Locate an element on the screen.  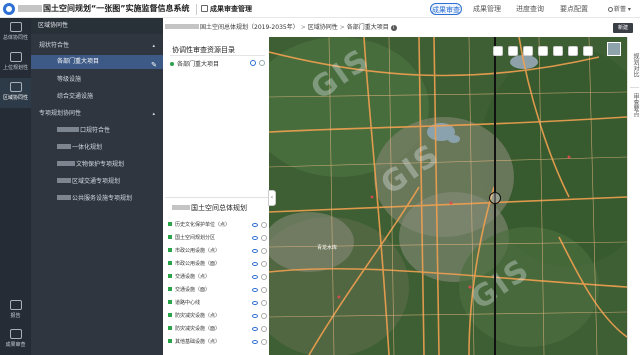
info-icon: i is located at coordinates (393, 28).